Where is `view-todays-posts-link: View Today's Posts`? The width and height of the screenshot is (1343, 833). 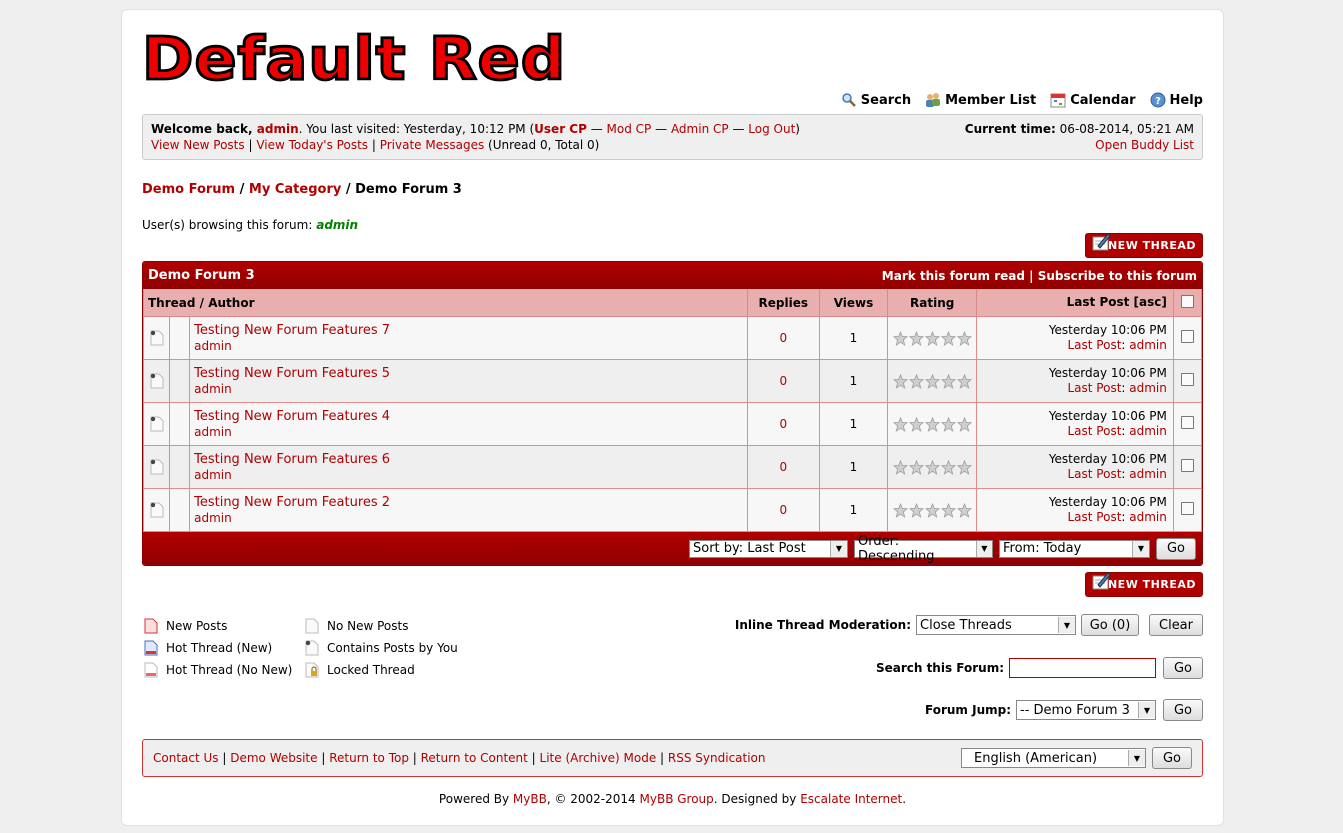 view-todays-posts-link: View Today's Posts is located at coordinates (312, 145).